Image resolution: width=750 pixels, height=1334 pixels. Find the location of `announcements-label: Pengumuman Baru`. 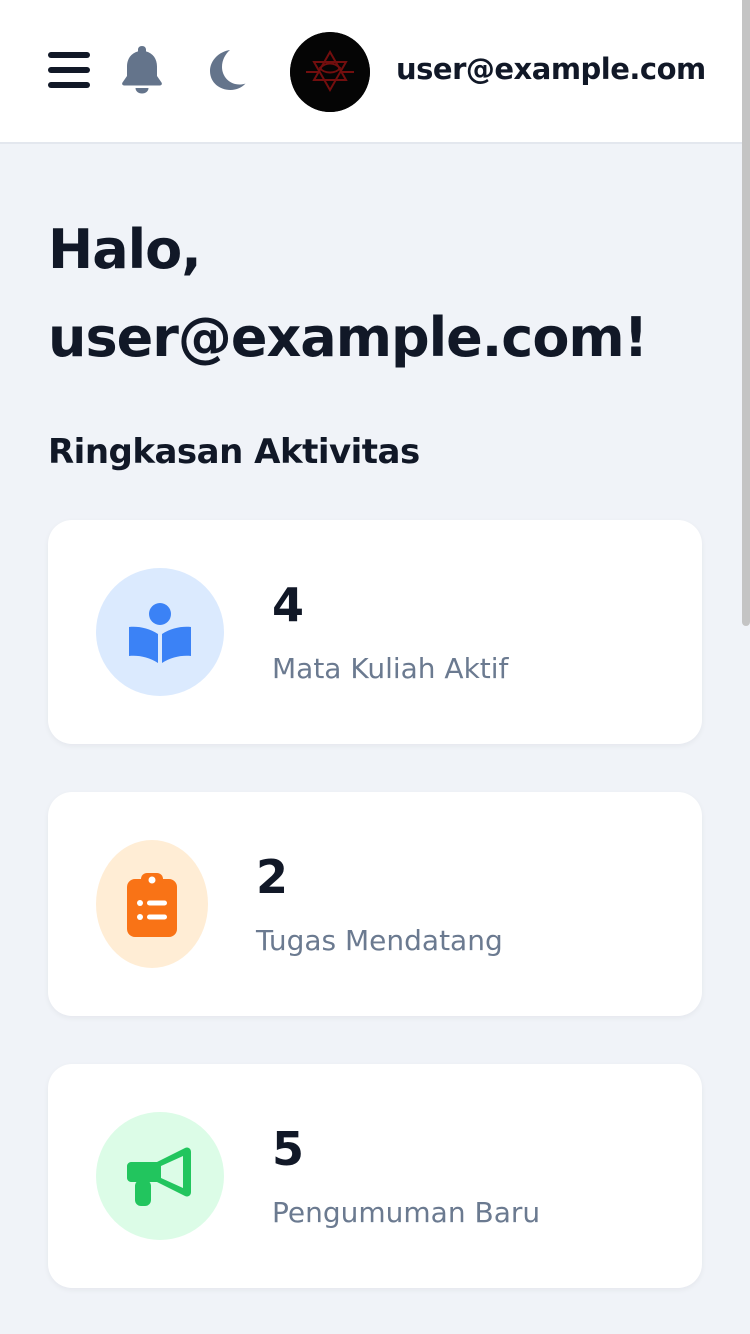

announcements-label: Pengumuman Baru is located at coordinates (406, 1212).